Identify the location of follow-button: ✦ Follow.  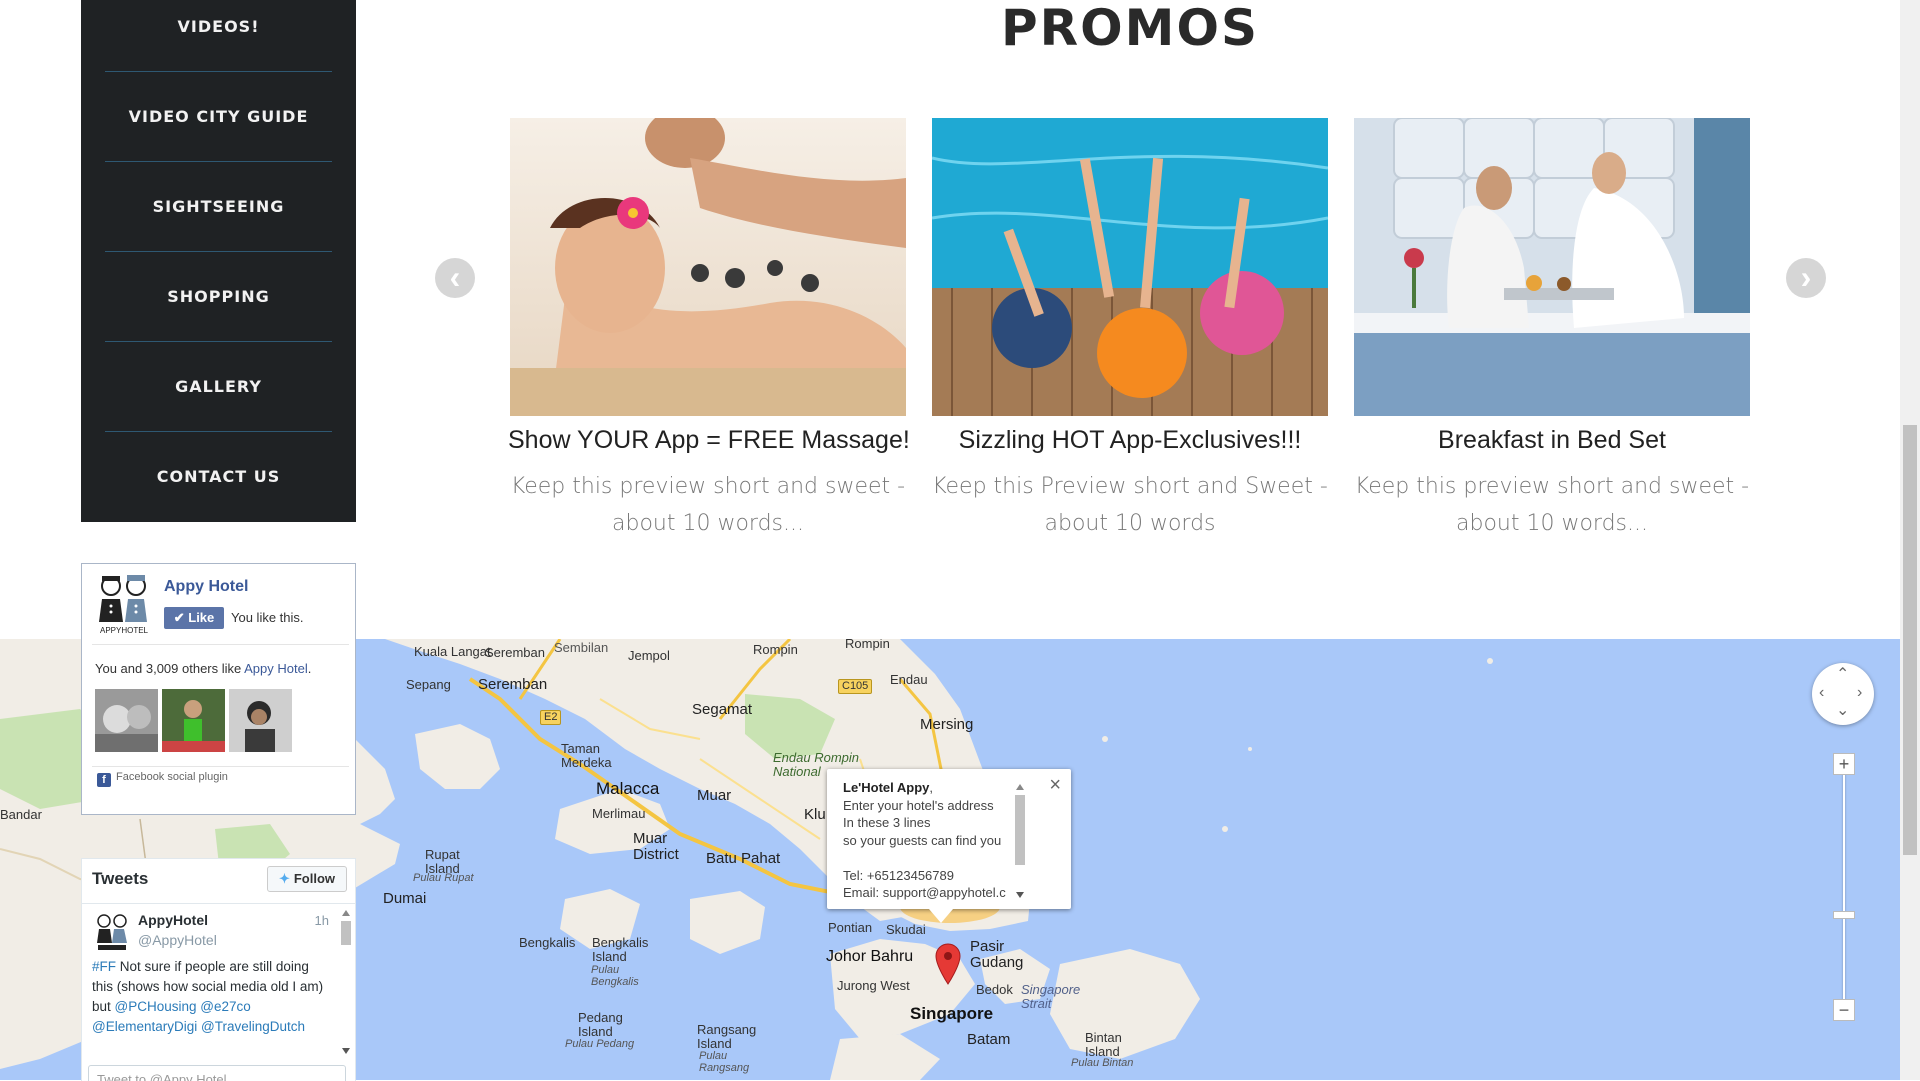
(307, 879).